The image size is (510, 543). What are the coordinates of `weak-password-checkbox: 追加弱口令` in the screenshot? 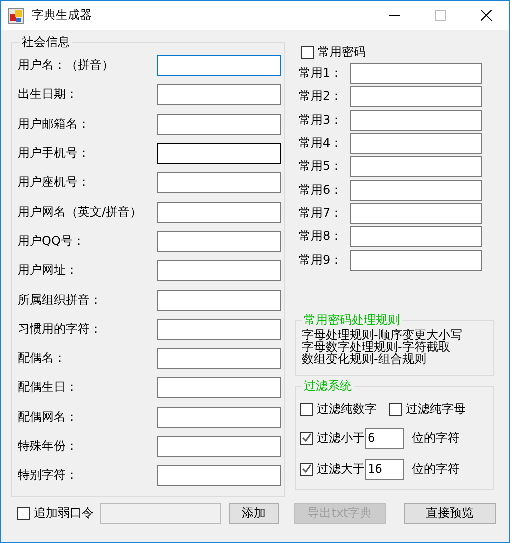 It's located at (55, 513).